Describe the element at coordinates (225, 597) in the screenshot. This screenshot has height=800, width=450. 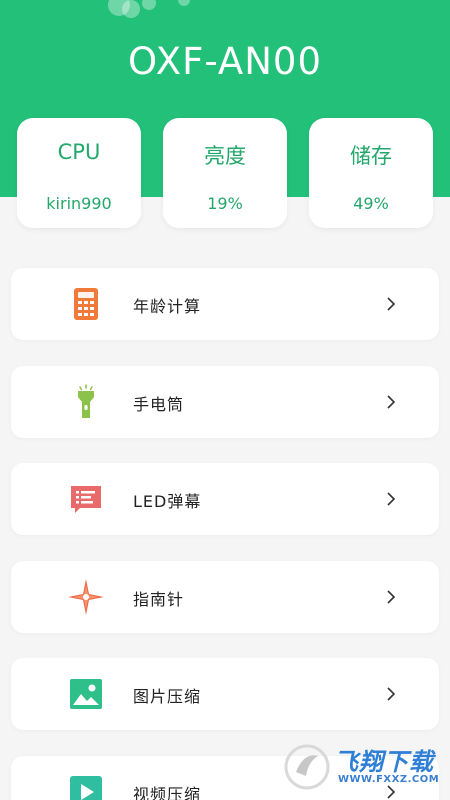
I see `menu-item-compass: 指南针` at that location.